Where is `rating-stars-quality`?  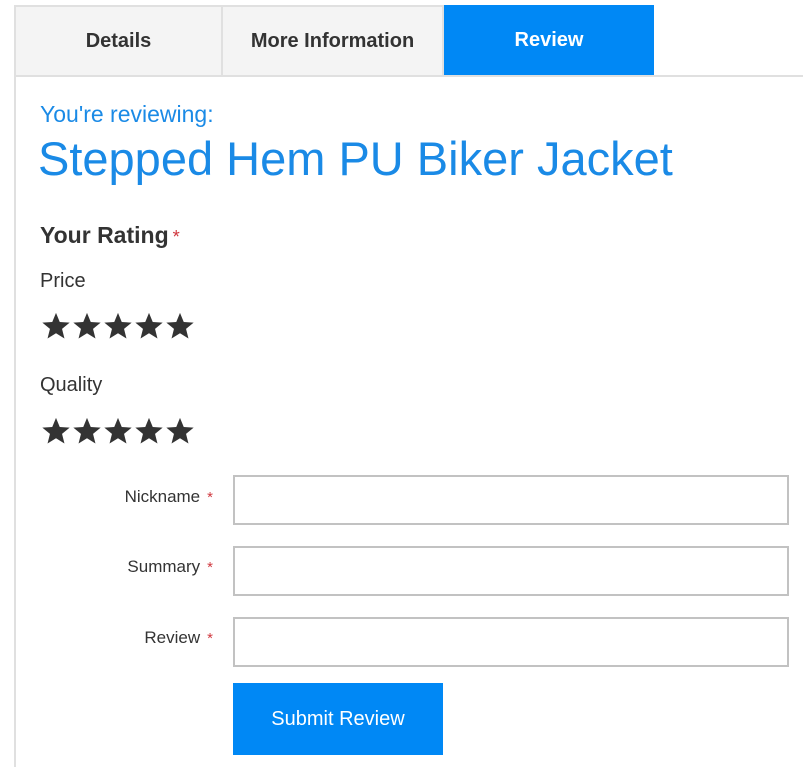
rating-stars-quality is located at coordinates (117, 430).